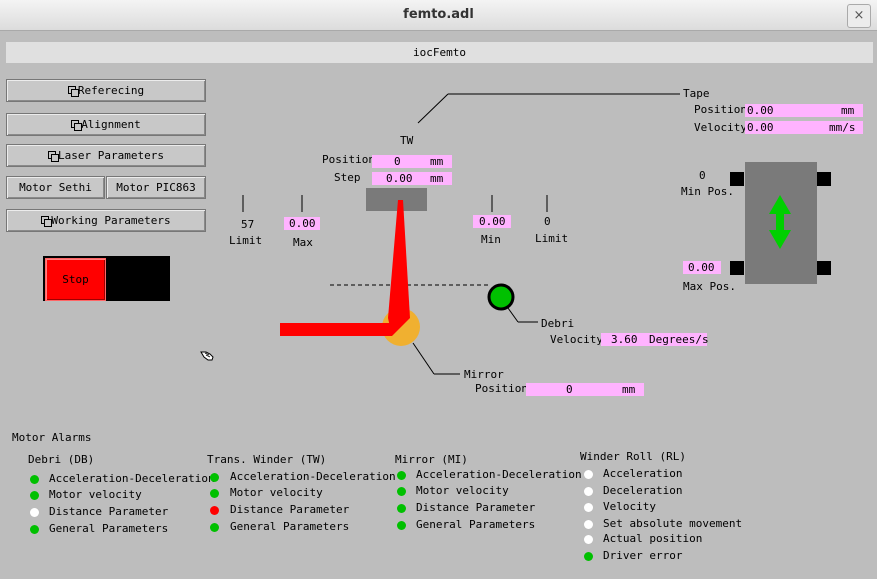 The image size is (877, 579). Describe the element at coordinates (848, 110) in the screenshot. I see `tape-position-unit: mm` at that location.